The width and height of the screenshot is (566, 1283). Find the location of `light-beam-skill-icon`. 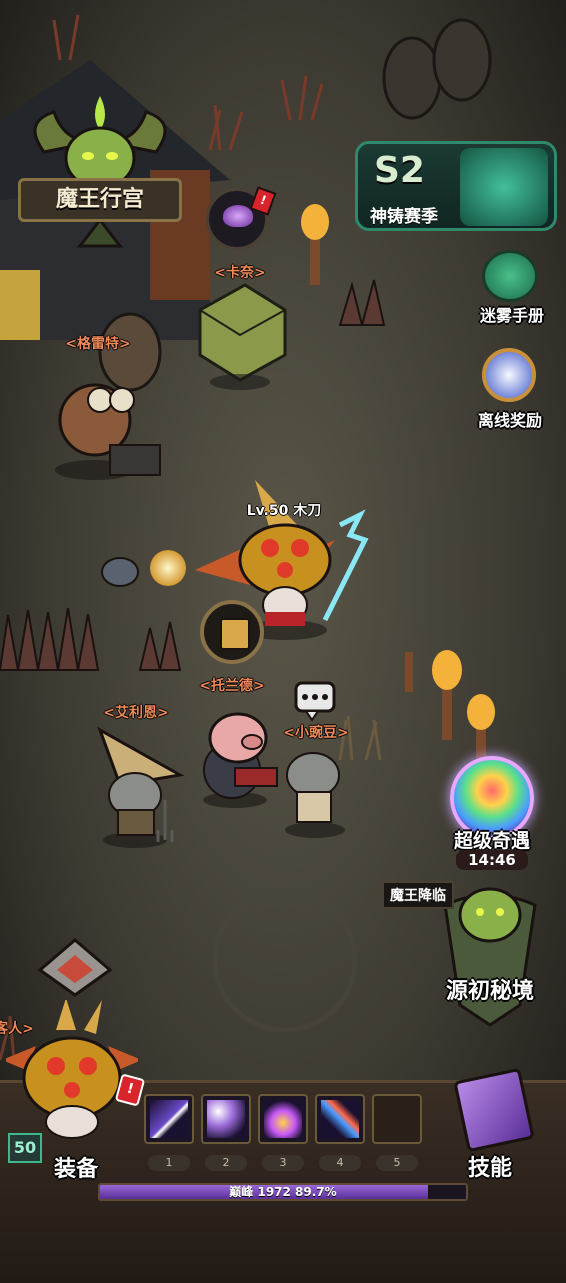

light-beam-skill-icon is located at coordinates (226, 1119).